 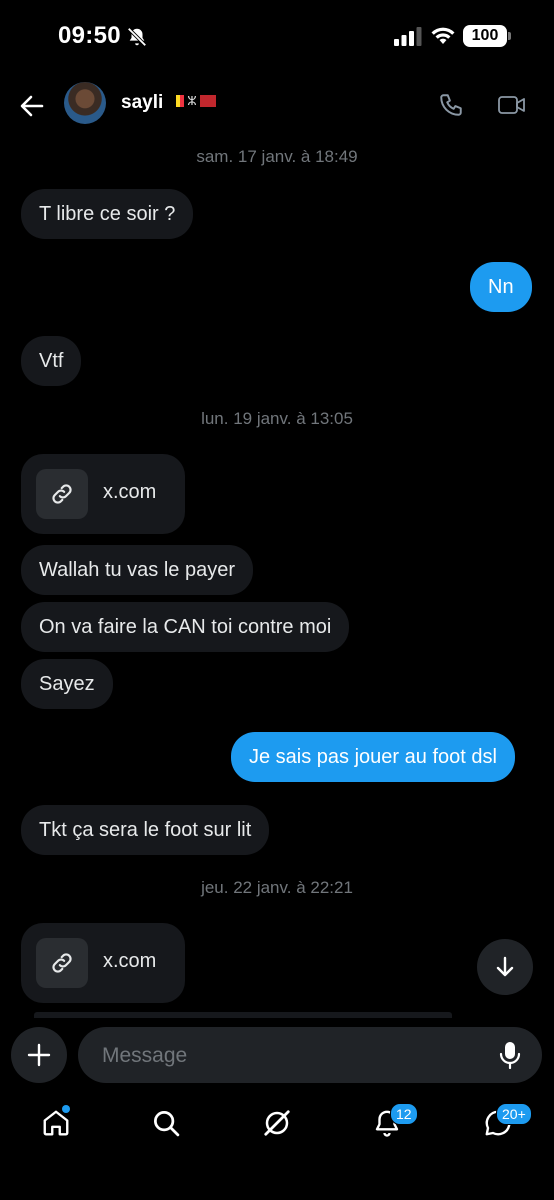 I want to click on amazigh-symbol: ⵣ, so click(x=192, y=101).